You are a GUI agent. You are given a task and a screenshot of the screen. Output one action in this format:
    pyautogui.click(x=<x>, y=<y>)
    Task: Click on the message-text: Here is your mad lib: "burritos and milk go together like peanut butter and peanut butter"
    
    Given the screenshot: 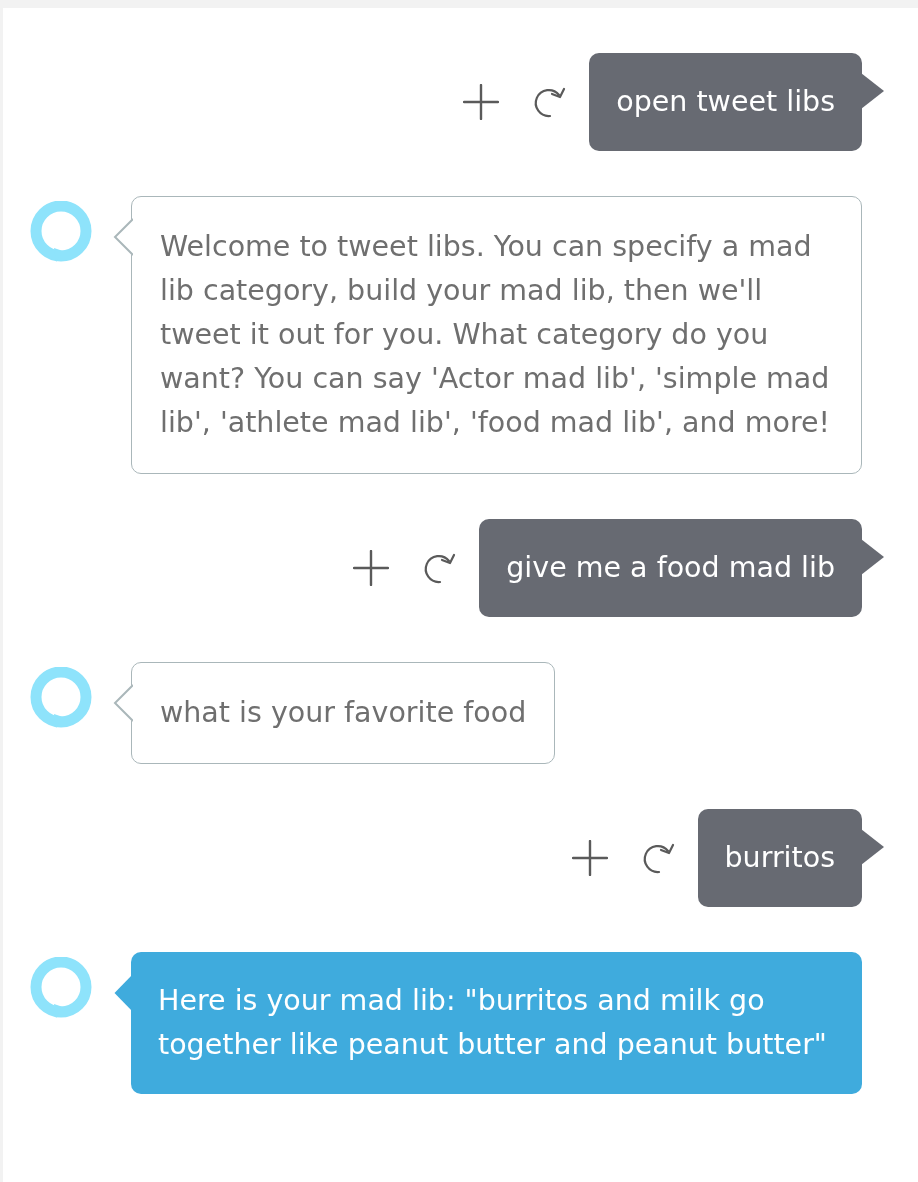 What is the action you would take?
    pyautogui.click(x=493, y=1023)
    